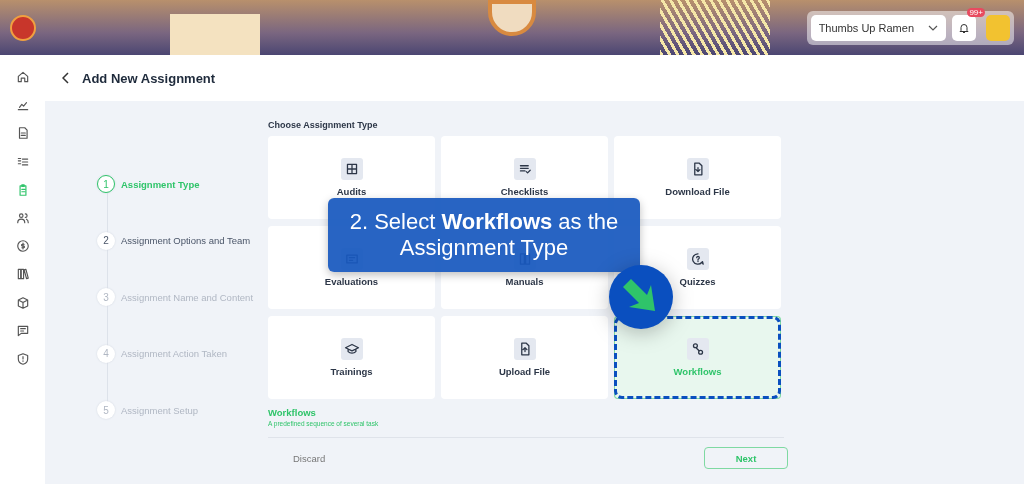 The width and height of the screenshot is (1024, 484). What do you see at coordinates (106, 297) in the screenshot?
I see `step-number: 3` at bounding box center [106, 297].